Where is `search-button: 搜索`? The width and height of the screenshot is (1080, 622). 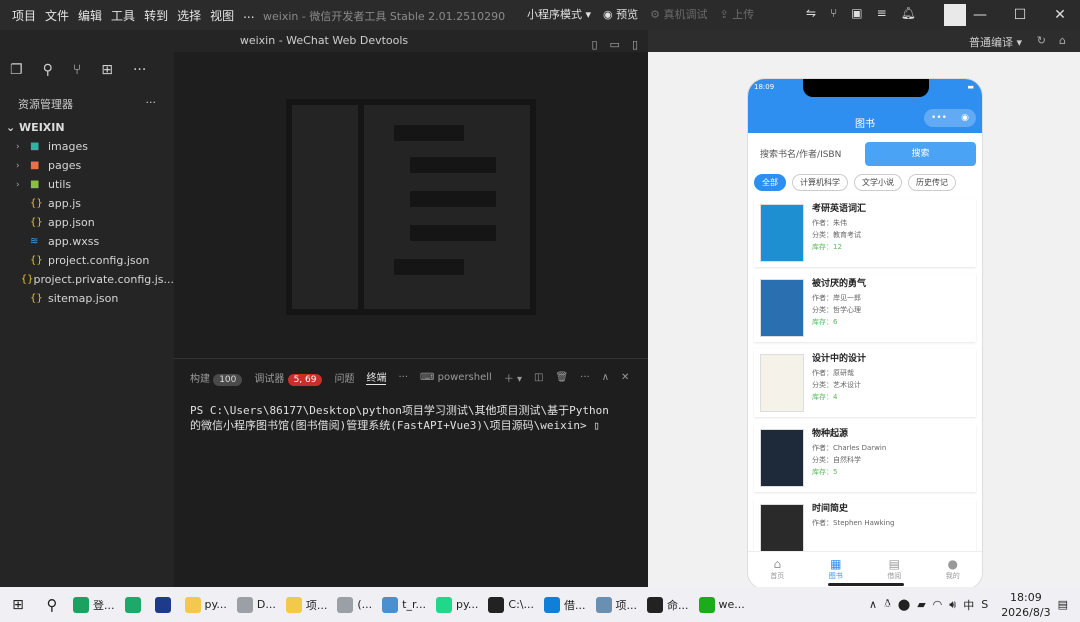
search-button: 搜索 is located at coordinates (920, 153).